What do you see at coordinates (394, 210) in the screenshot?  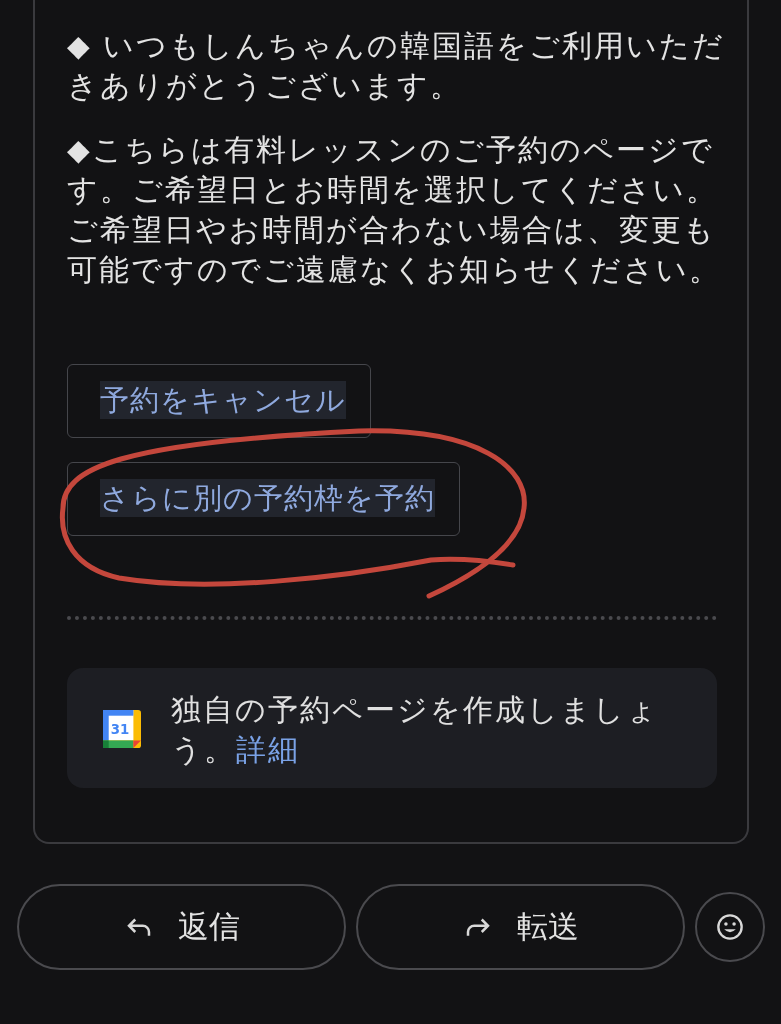 I see `message-paragraph: ◆こちらは有料レッスンのご予約のページです。ご希望日とお時間を選択してください。ご希望日やお時間が合わない場合は、変更も可能ですのでご遠慮なくお知らせください。` at bounding box center [394, 210].